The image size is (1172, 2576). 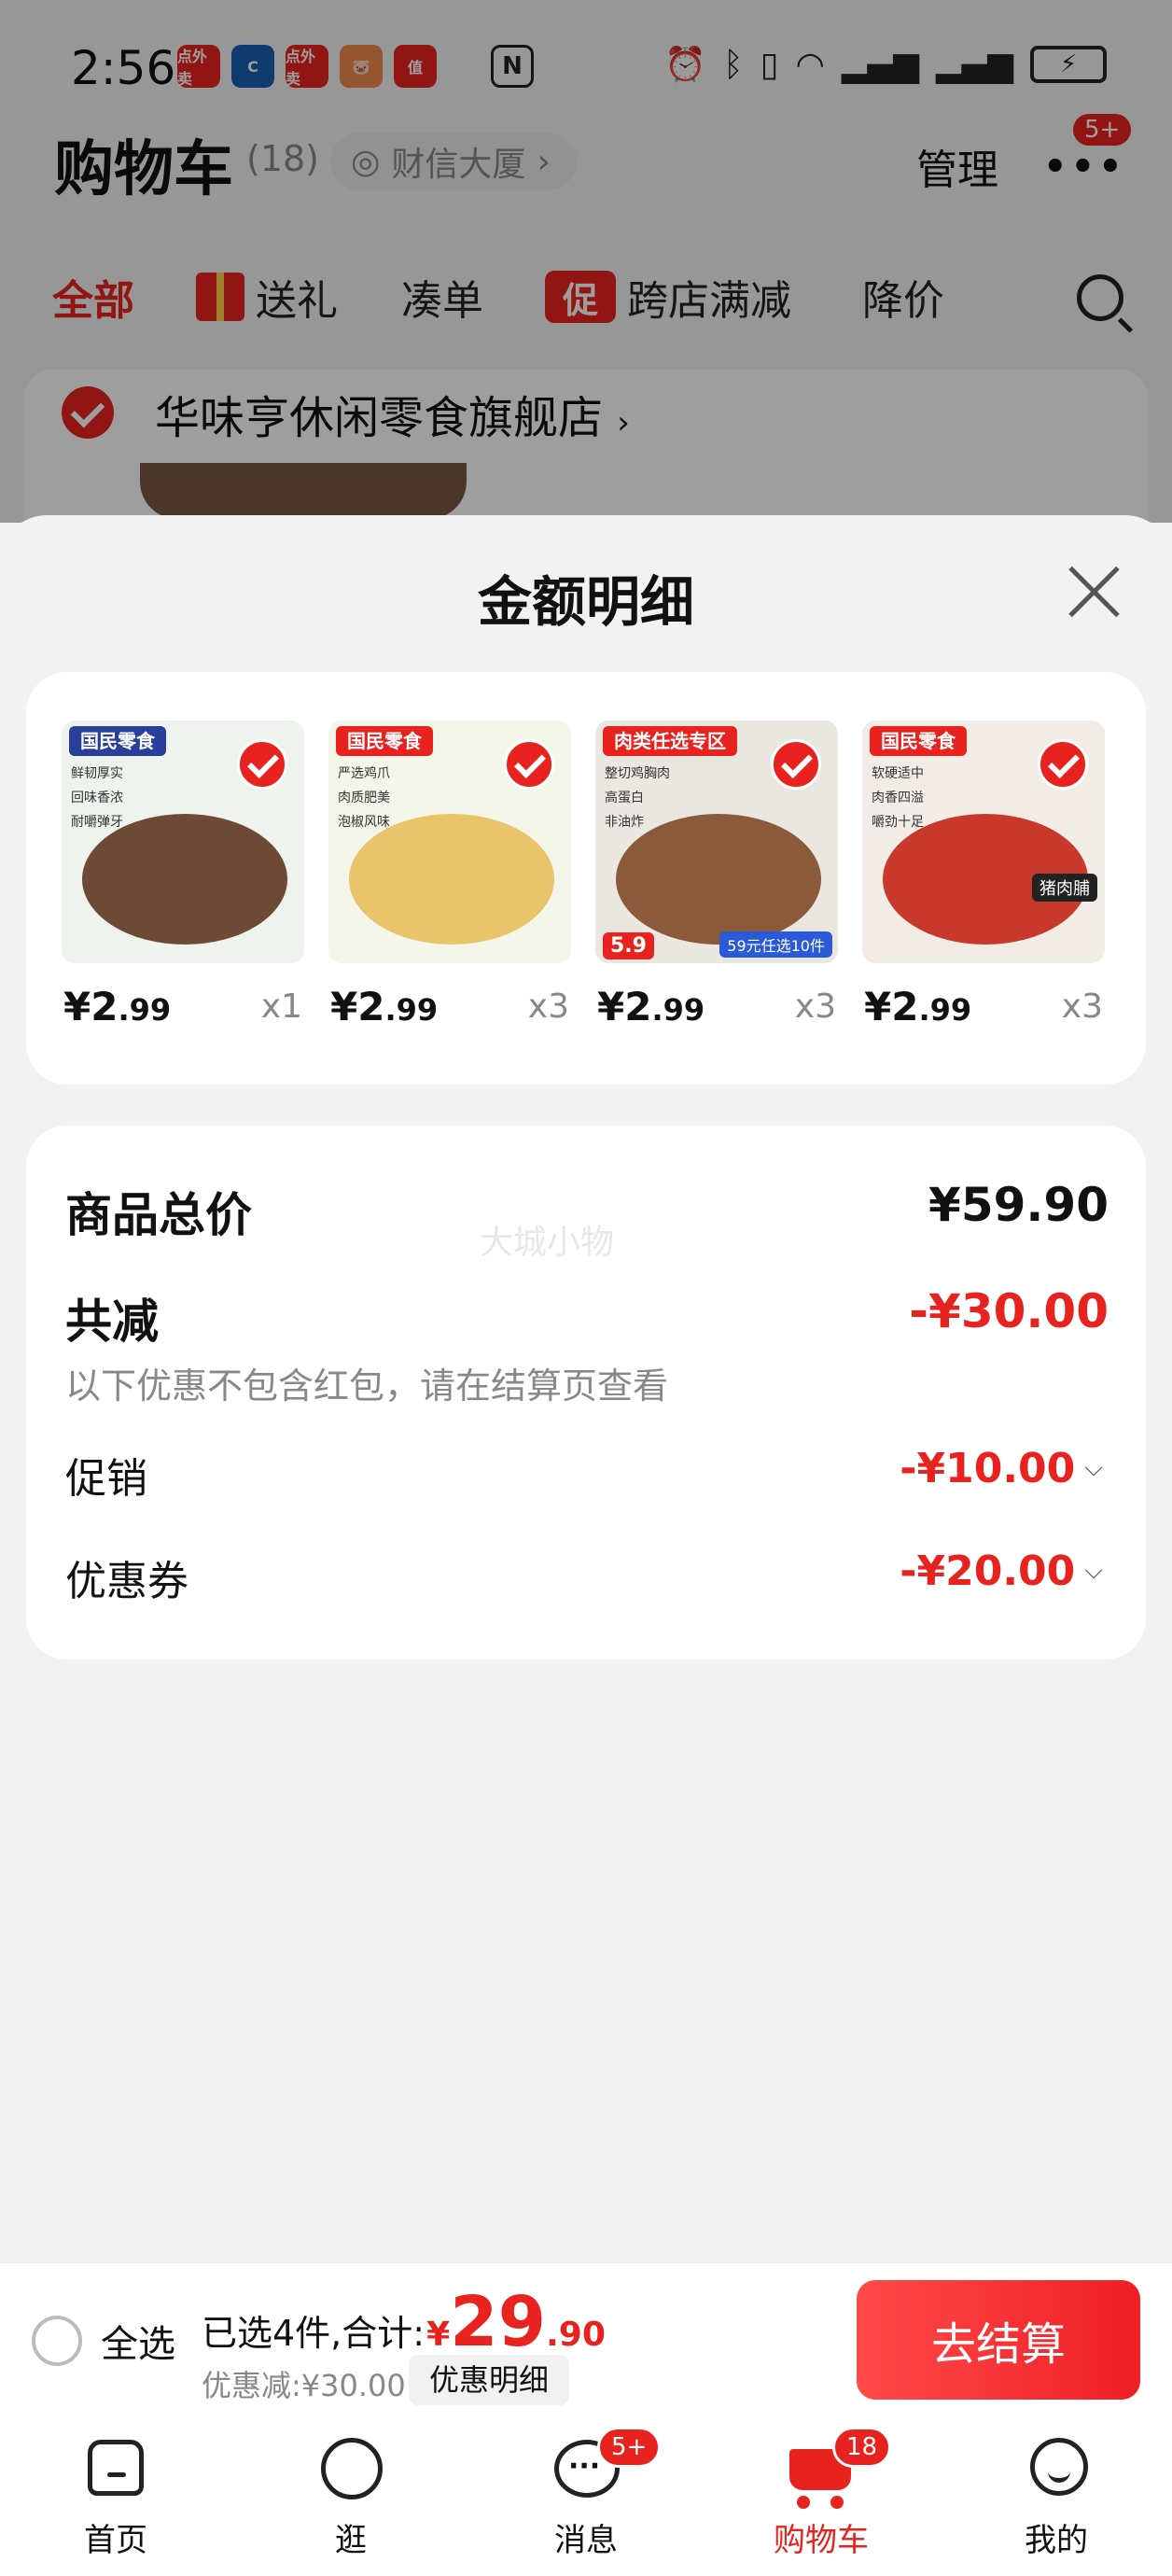 I want to click on reduce-label: 共减, so click(x=112, y=1322).